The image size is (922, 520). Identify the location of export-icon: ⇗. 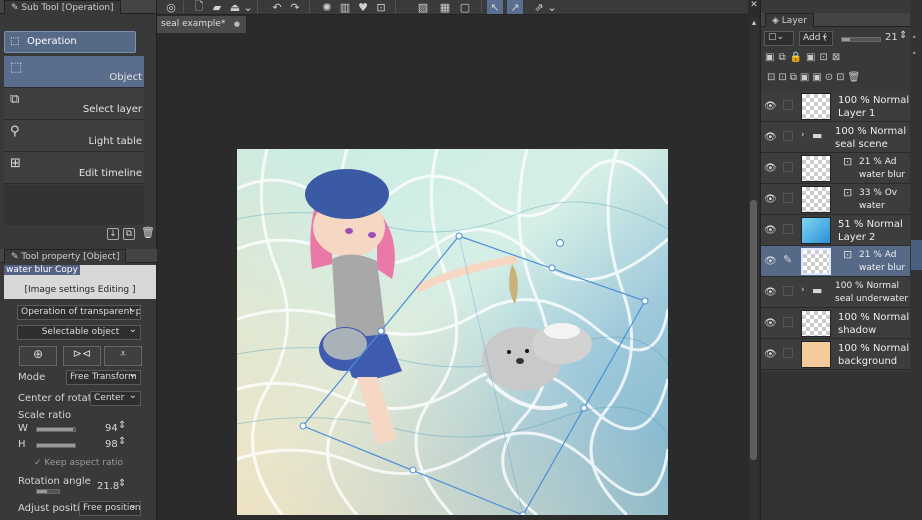
(539, 7).